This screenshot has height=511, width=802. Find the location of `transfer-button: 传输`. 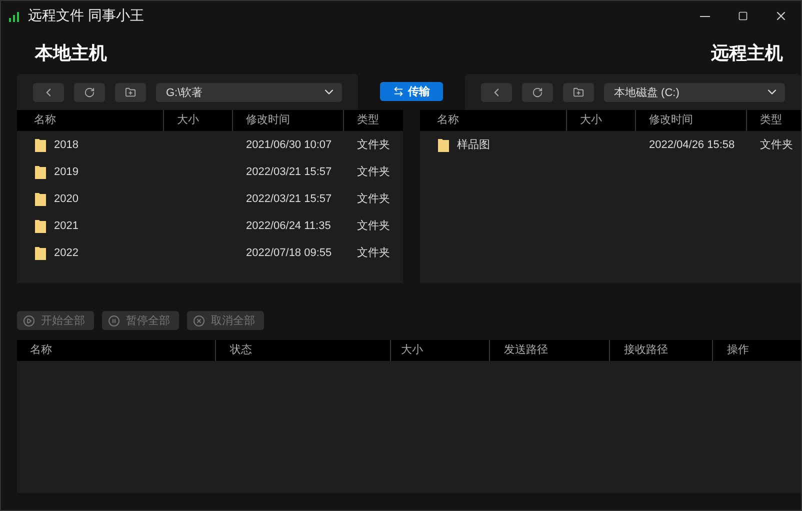

transfer-button: 传输 is located at coordinates (411, 91).